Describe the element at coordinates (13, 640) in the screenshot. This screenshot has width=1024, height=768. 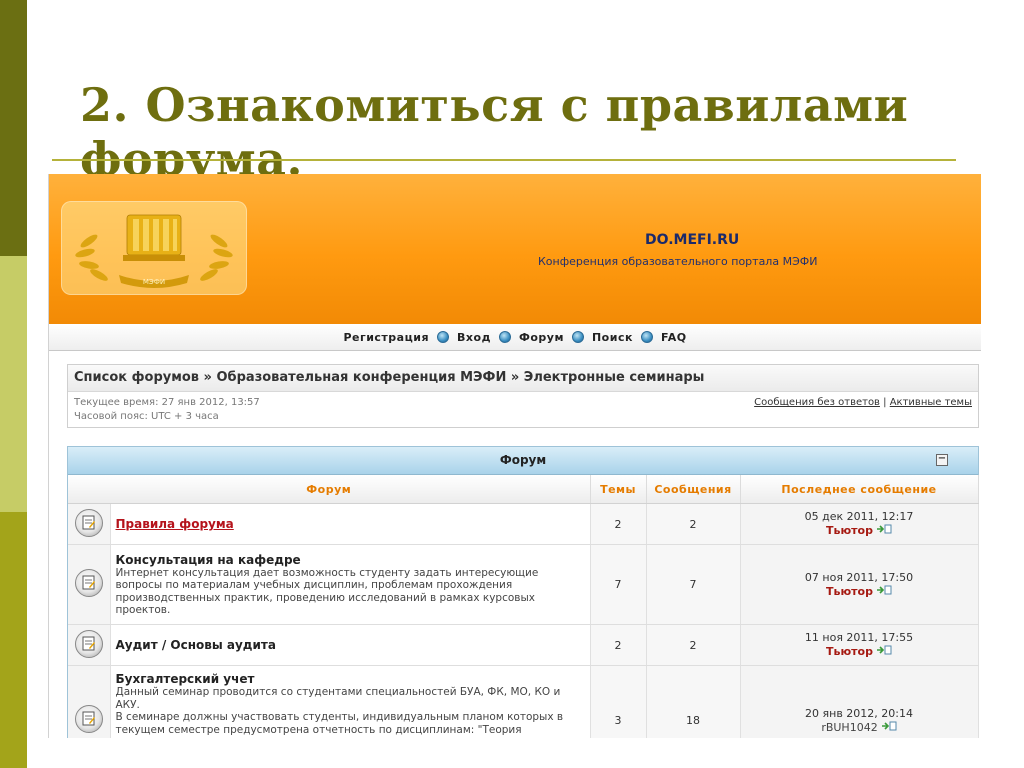
I see `decor-stripe-bottom` at that location.